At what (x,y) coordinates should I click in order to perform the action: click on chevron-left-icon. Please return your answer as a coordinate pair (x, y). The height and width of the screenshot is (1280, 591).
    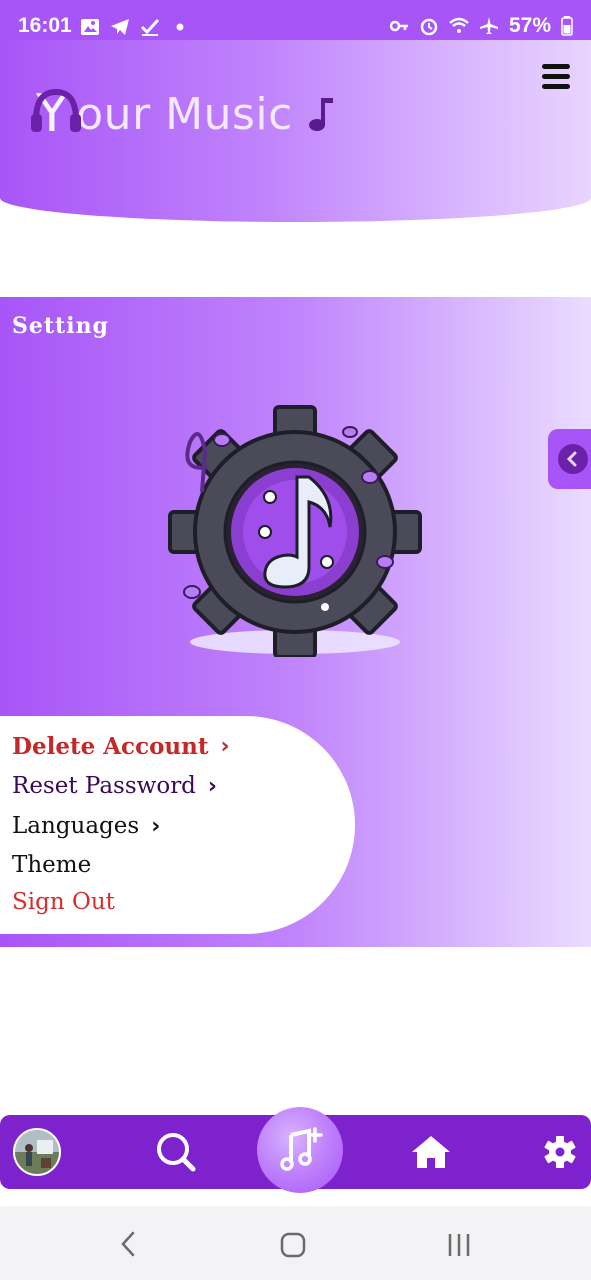
    Looking at the image, I should click on (573, 459).